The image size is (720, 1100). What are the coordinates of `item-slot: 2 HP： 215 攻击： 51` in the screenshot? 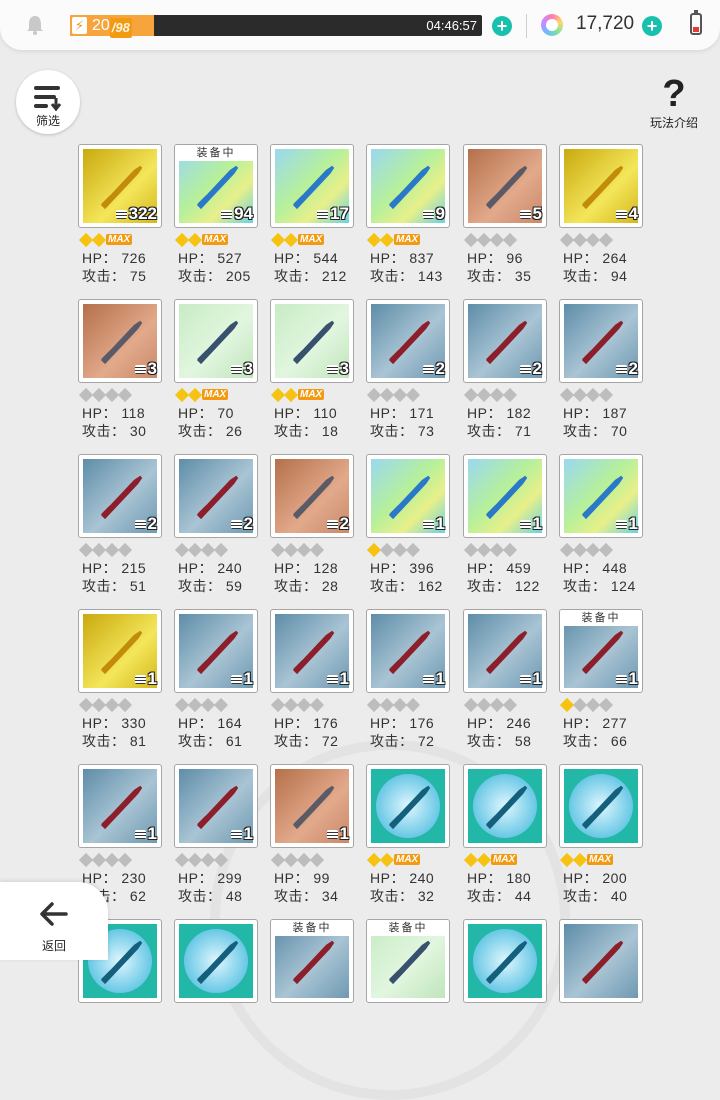 It's located at (120, 529).